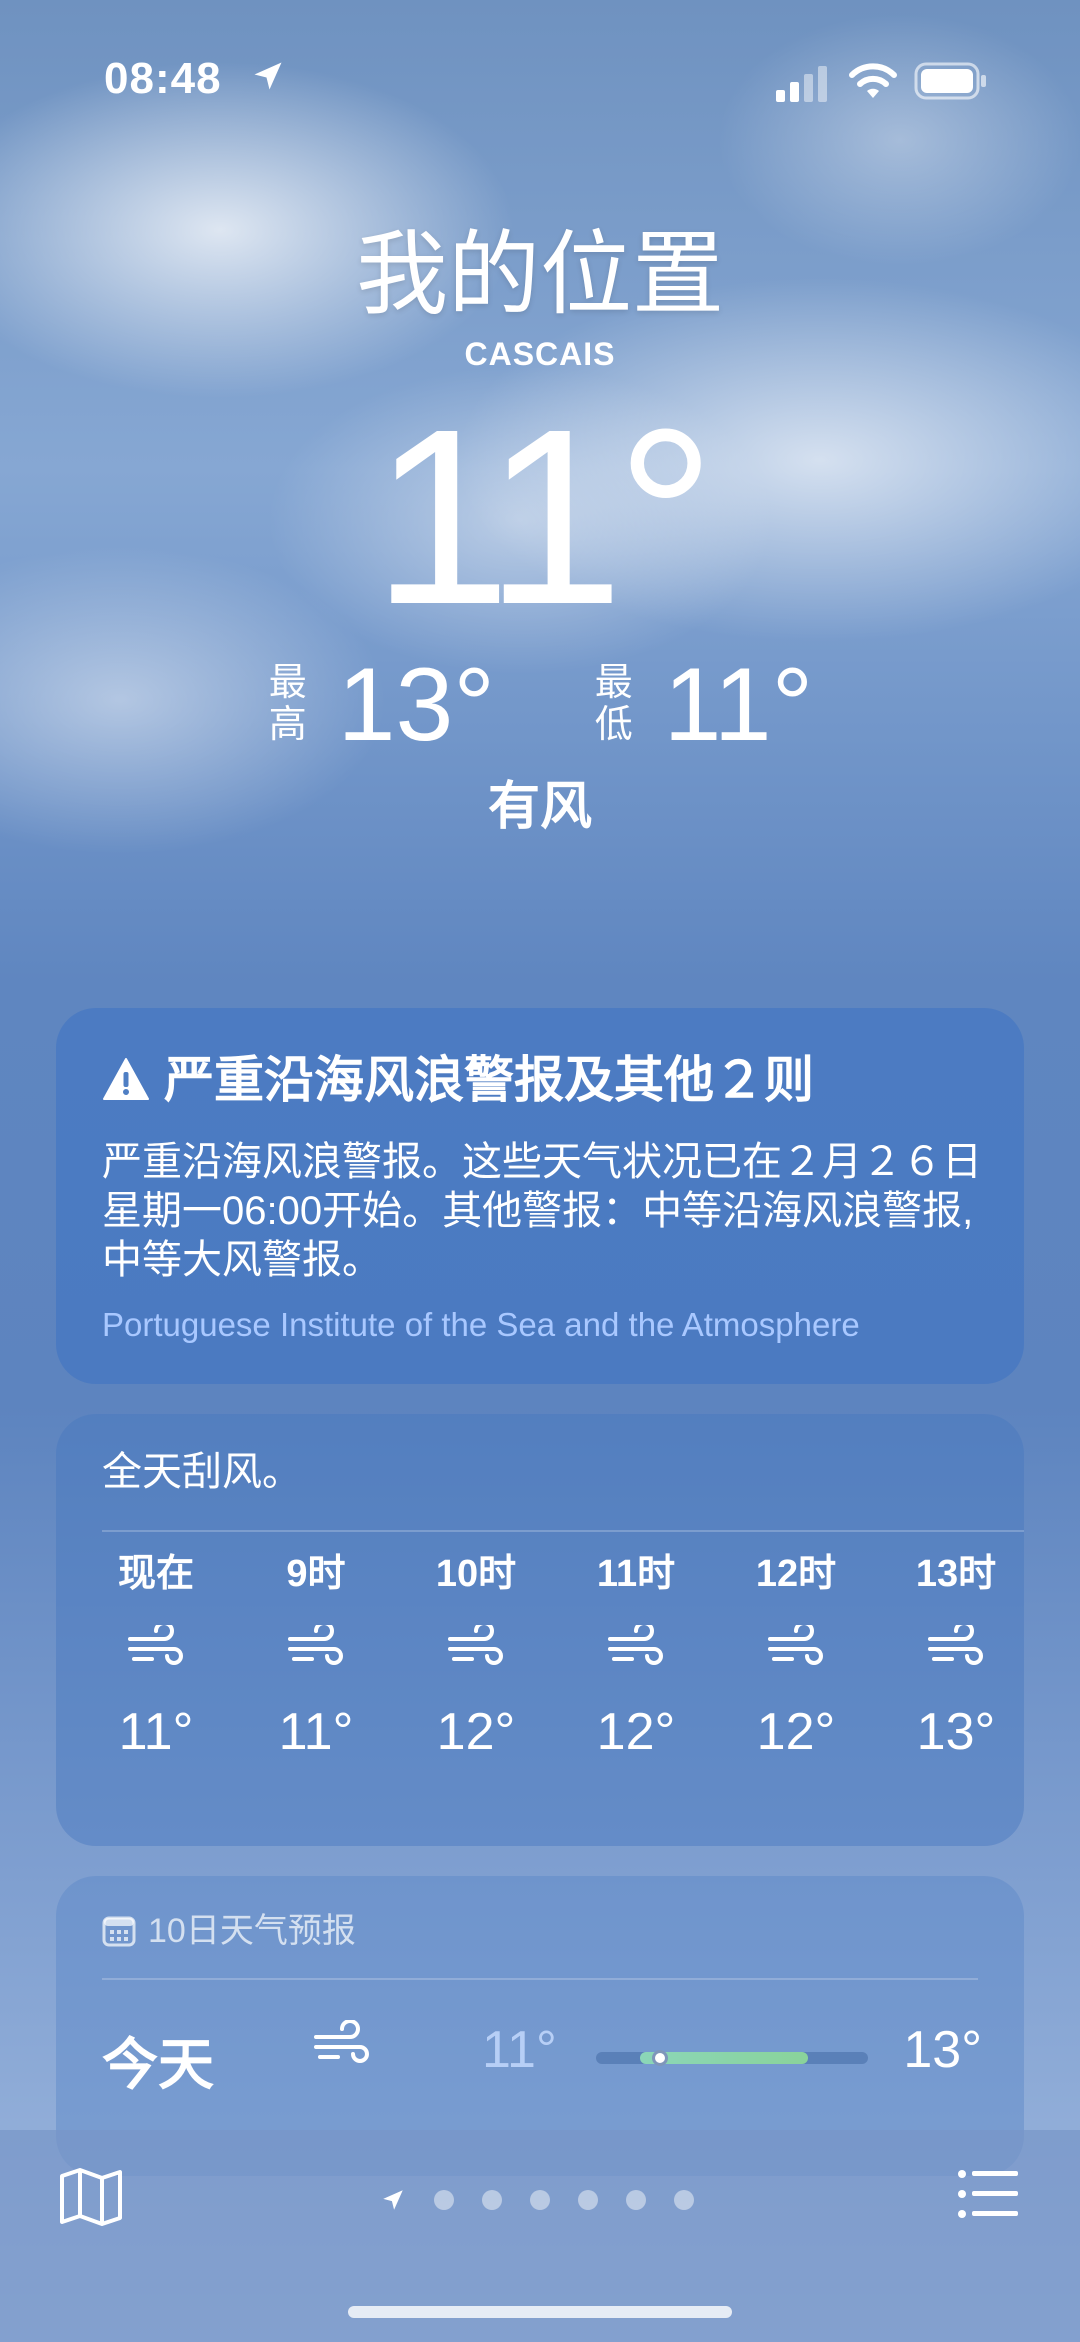 The height and width of the screenshot is (2342, 1080). I want to click on location-header: 我的位置 CASCAIS, so click(540, 296).